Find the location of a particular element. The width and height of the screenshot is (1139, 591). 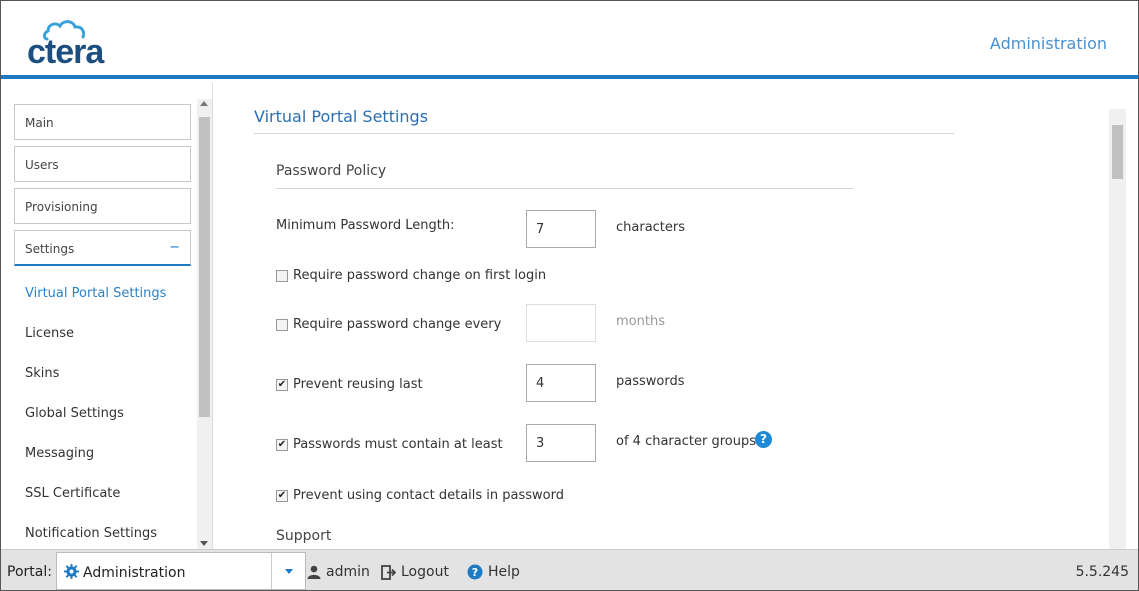

help-label: Help is located at coordinates (504, 572).